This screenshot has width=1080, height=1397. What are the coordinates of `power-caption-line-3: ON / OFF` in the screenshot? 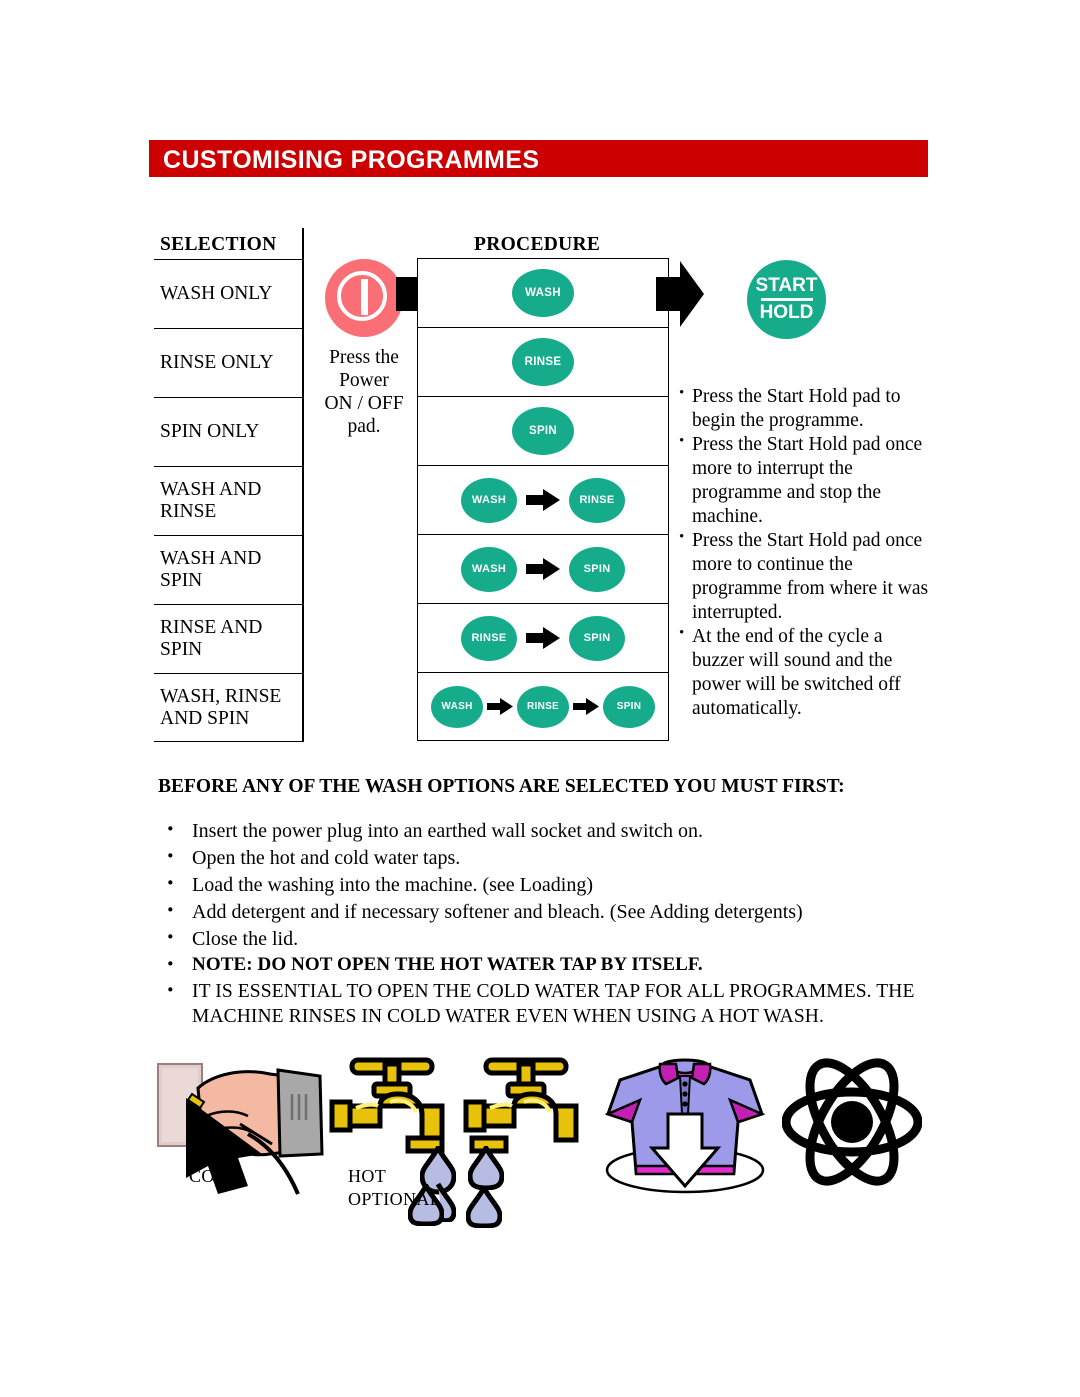 It's located at (364, 403).